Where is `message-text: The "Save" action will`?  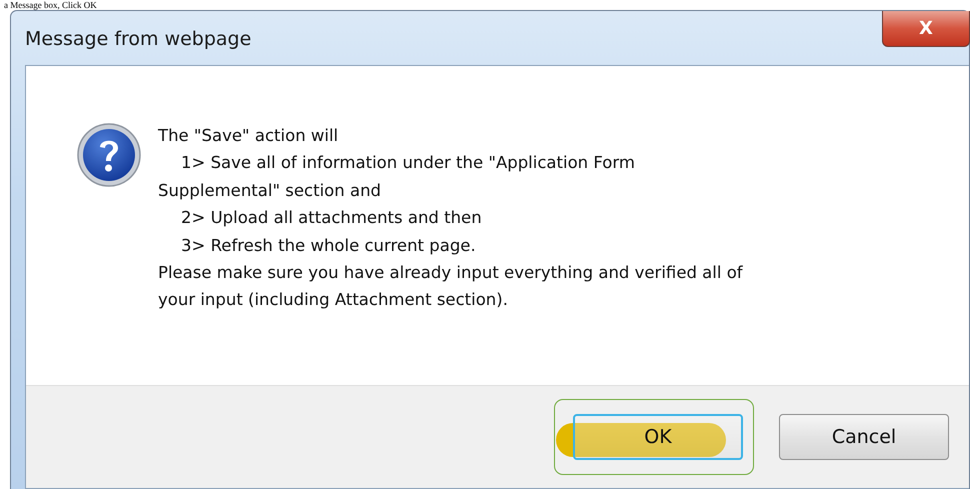 message-text: The "Save" action will is located at coordinates (249, 136).